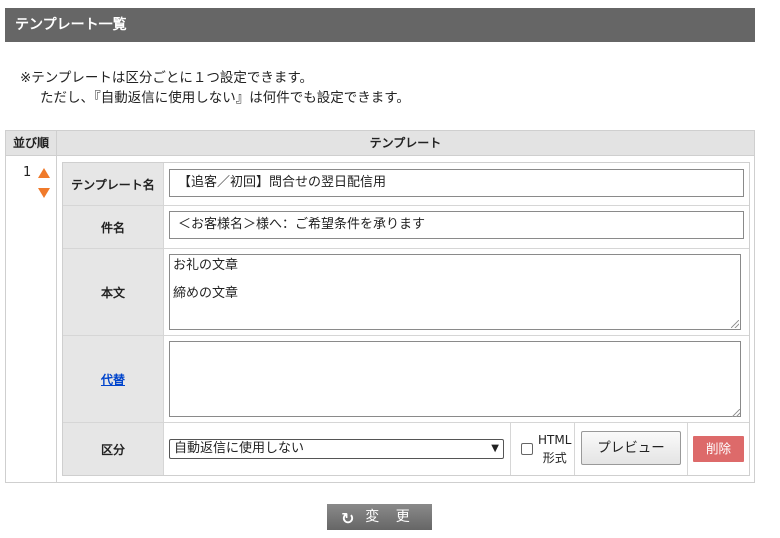 The width and height of the screenshot is (780, 538). I want to click on page-title: テンプレート一覧, so click(71, 25).